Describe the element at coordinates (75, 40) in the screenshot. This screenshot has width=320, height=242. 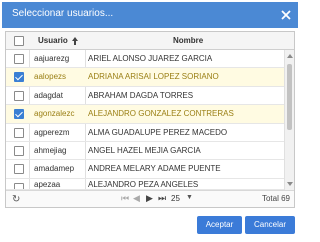
I see `sort-asc-icon` at that location.